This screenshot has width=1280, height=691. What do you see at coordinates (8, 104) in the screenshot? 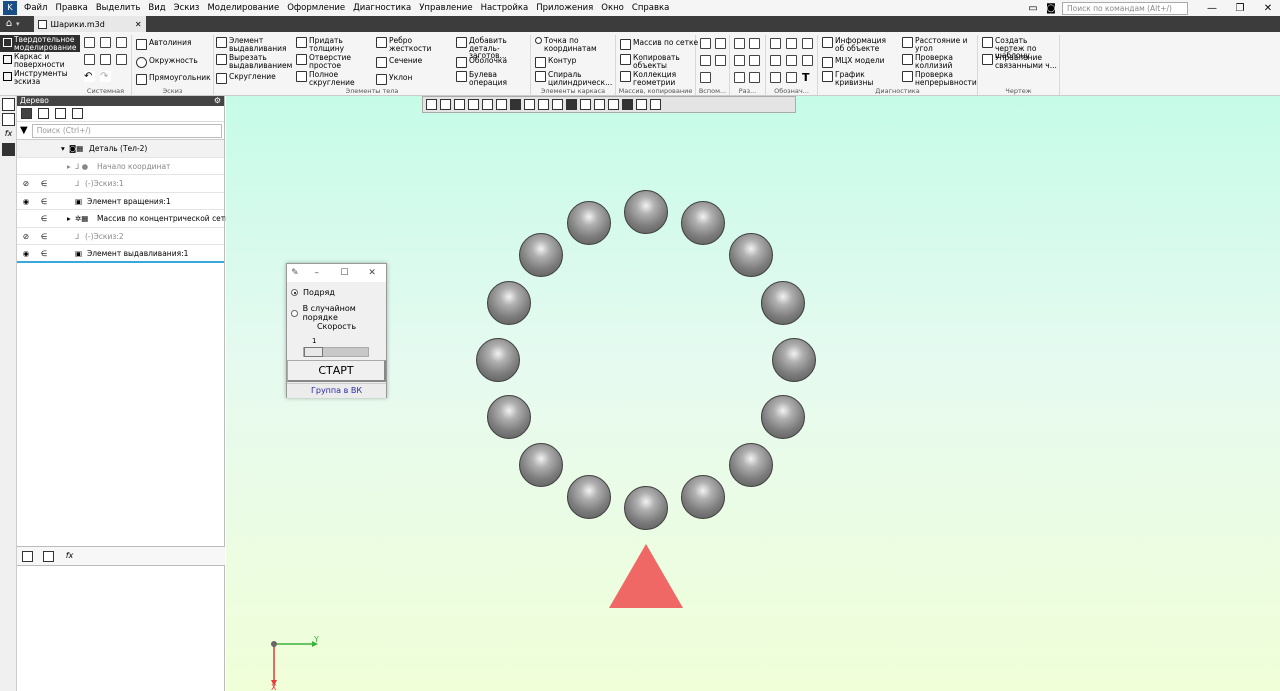
I see `tree-icon` at bounding box center [8, 104].